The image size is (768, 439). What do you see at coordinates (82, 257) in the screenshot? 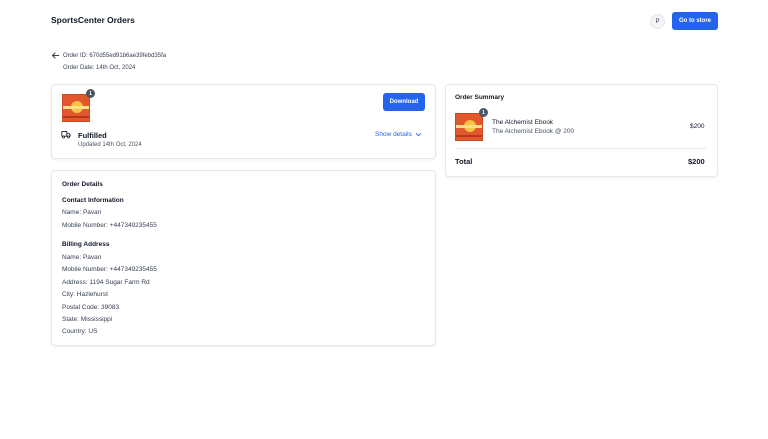
I see `billing-name: Name: Pavan` at bounding box center [82, 257].